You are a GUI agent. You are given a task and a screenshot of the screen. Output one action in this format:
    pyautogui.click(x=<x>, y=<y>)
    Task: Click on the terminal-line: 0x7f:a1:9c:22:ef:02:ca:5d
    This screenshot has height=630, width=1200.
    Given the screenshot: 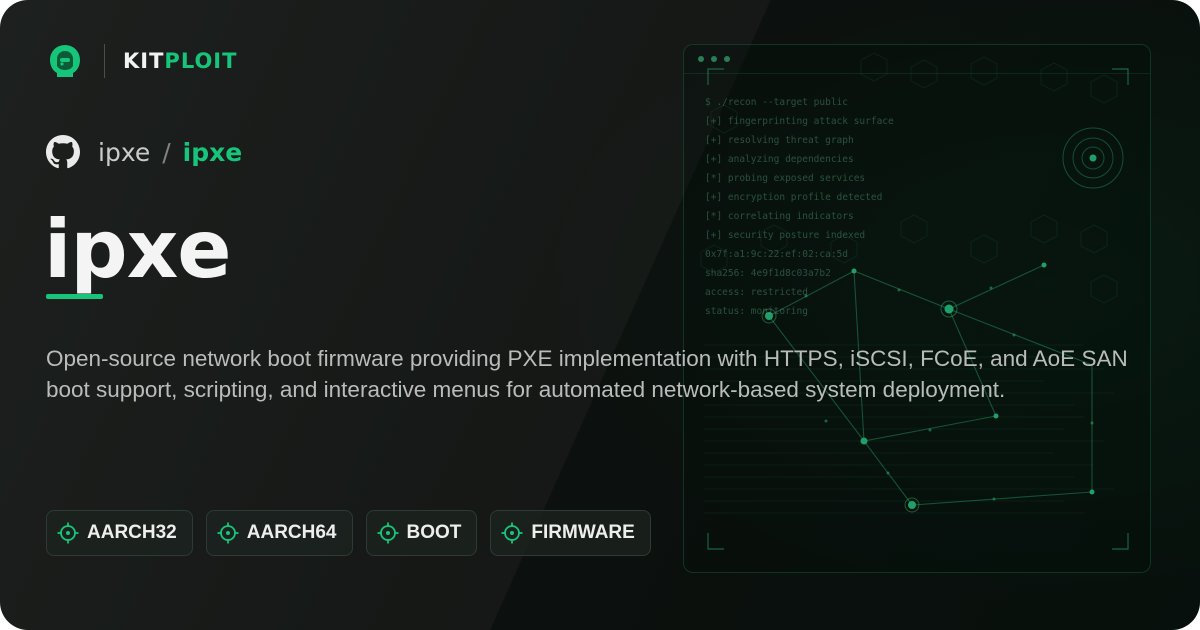 What is the action you would take?
    pyautogui.click(x=776, y=254)
    